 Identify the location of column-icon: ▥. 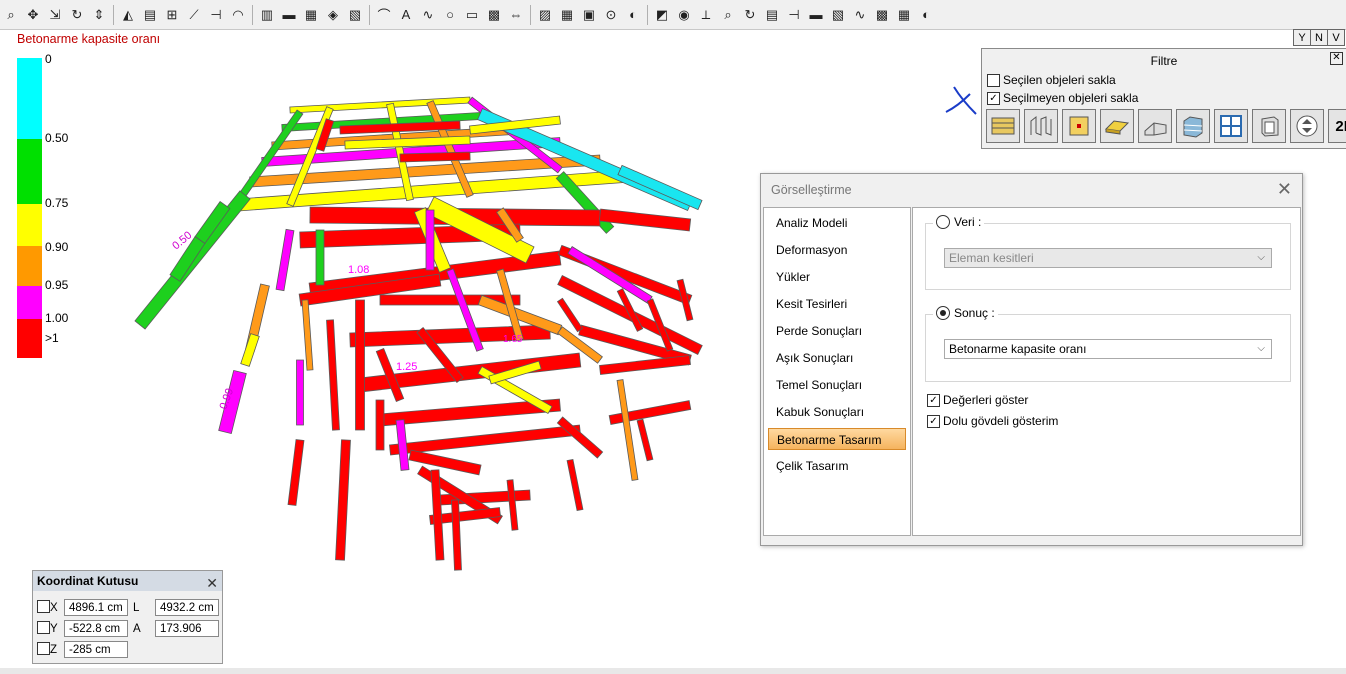
(267, 15).